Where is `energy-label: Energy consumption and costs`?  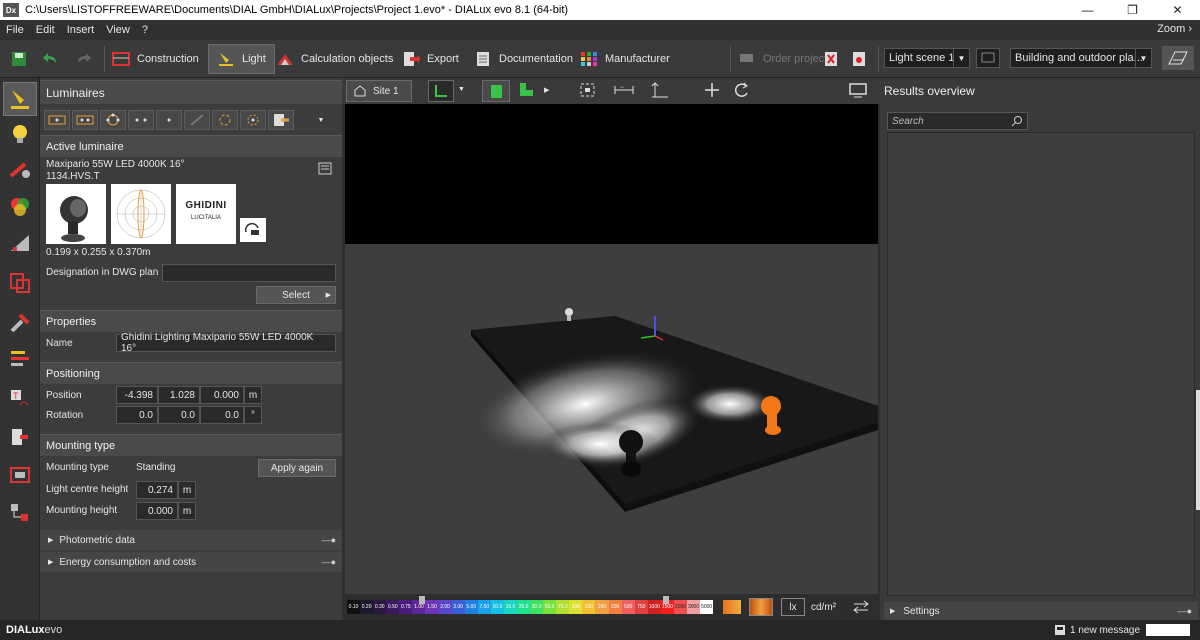 energy-label: Energy consumption and costs is located at coordinates (128, 562).